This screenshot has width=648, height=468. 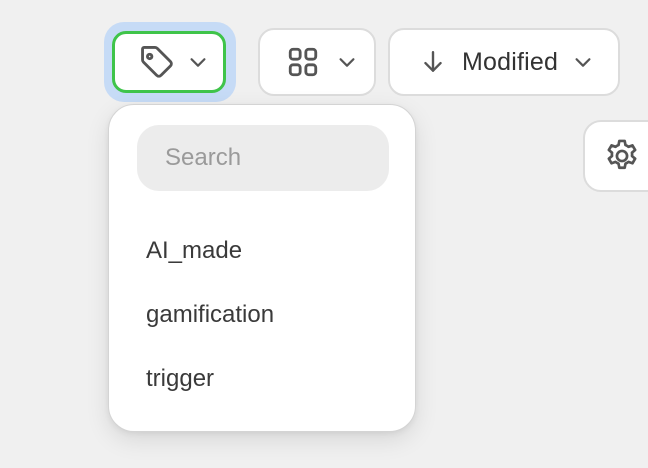 I want to click on settings-button, so click(x=615, y=156).